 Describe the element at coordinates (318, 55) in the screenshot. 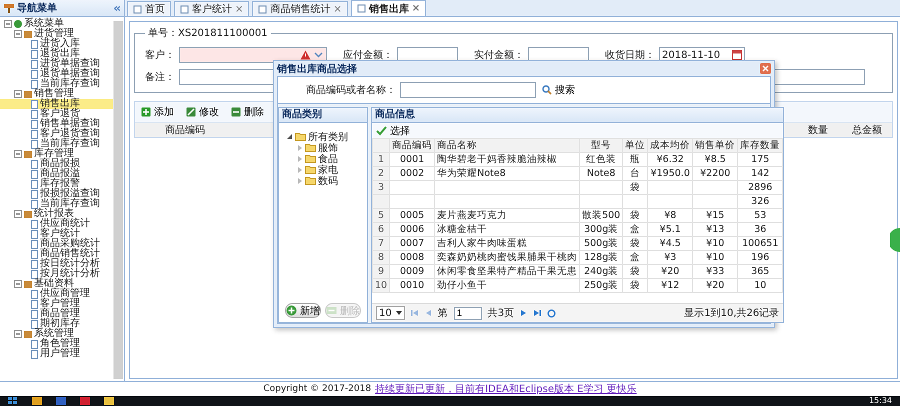

I see `dropdown-icon` at that location.